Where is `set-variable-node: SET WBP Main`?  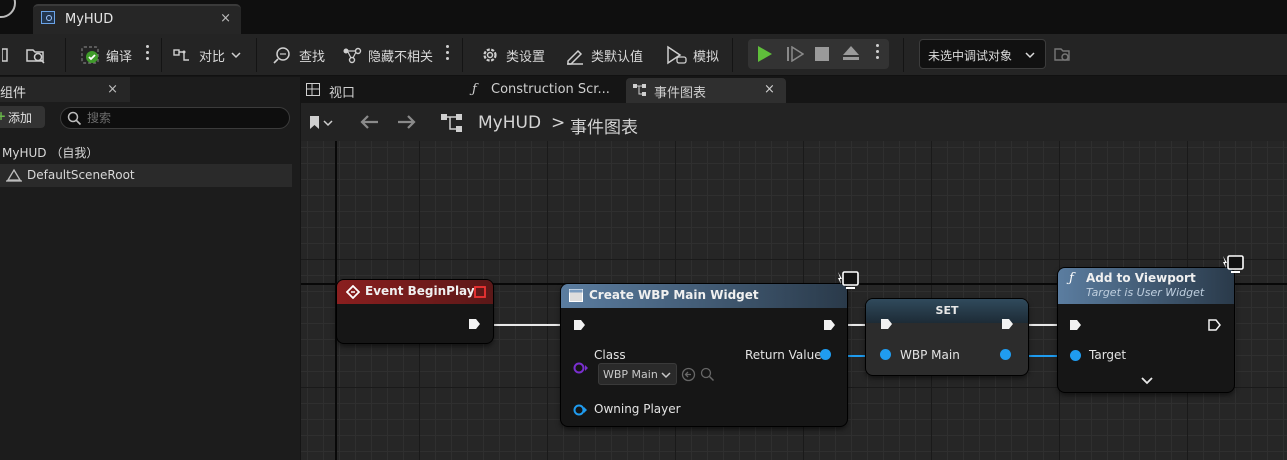 set-variable-node: SET WBP Main is located at coordinates (947, 337).